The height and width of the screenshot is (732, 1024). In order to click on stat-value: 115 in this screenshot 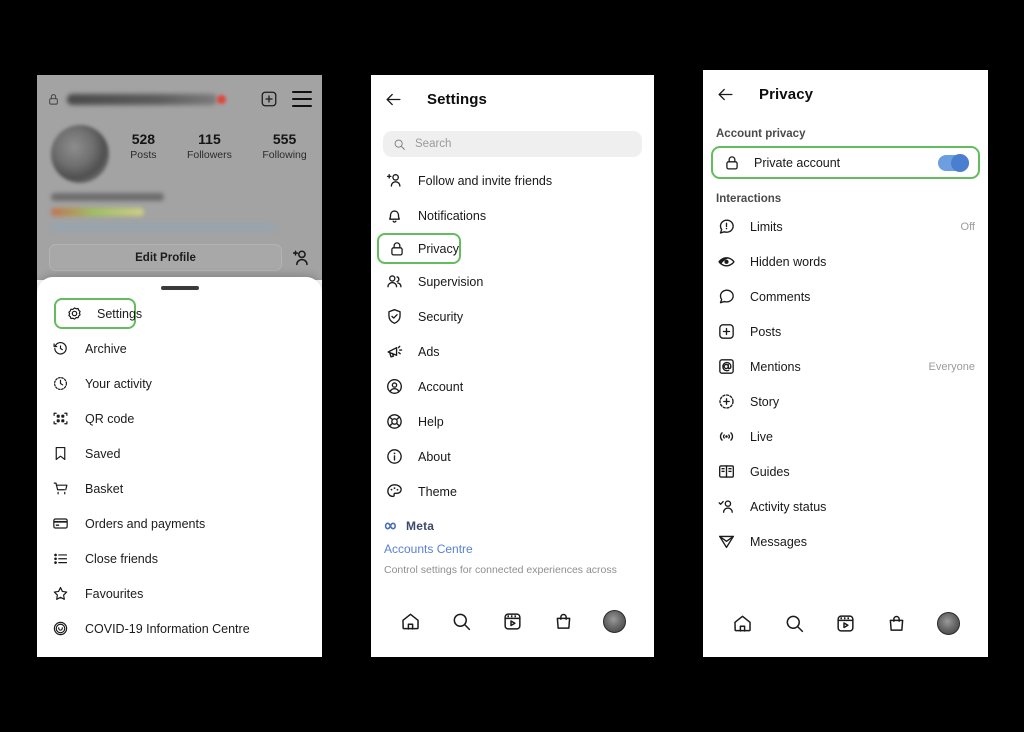, I will do `click(209, 139)`.